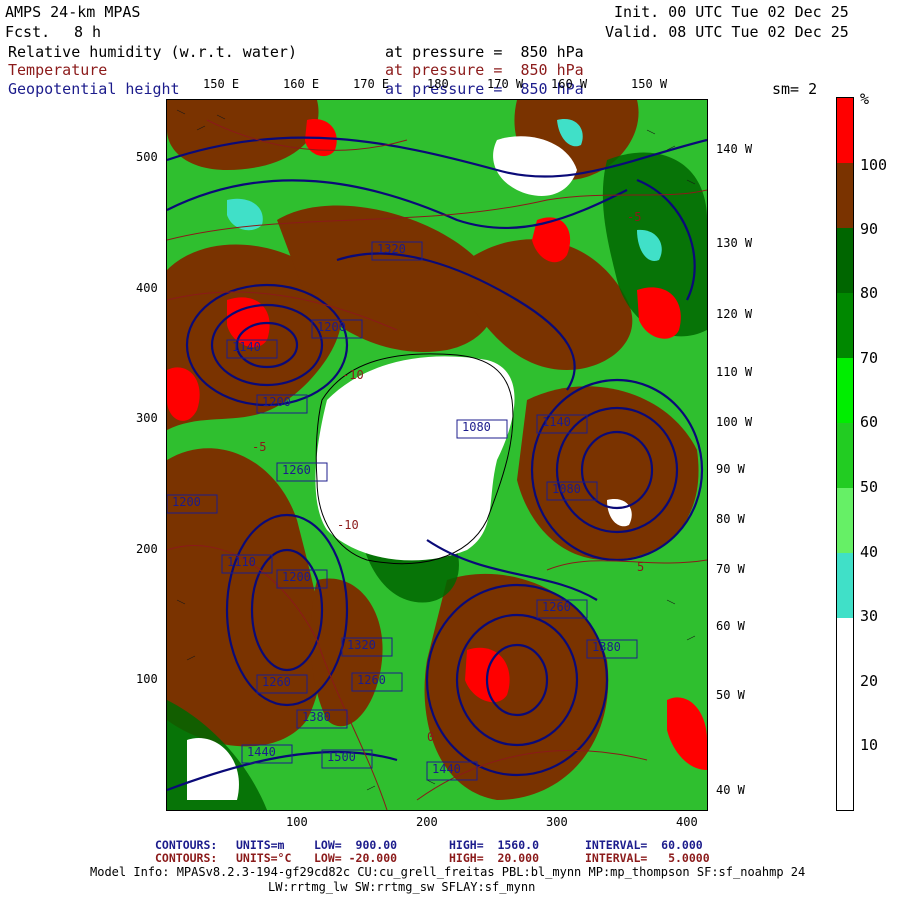 This screenshot has width=900, height=900. What do you see at coordinates (730, 695) in the screenshot?
I see `lon-label: 50 W` at bounding box center [730, 695].